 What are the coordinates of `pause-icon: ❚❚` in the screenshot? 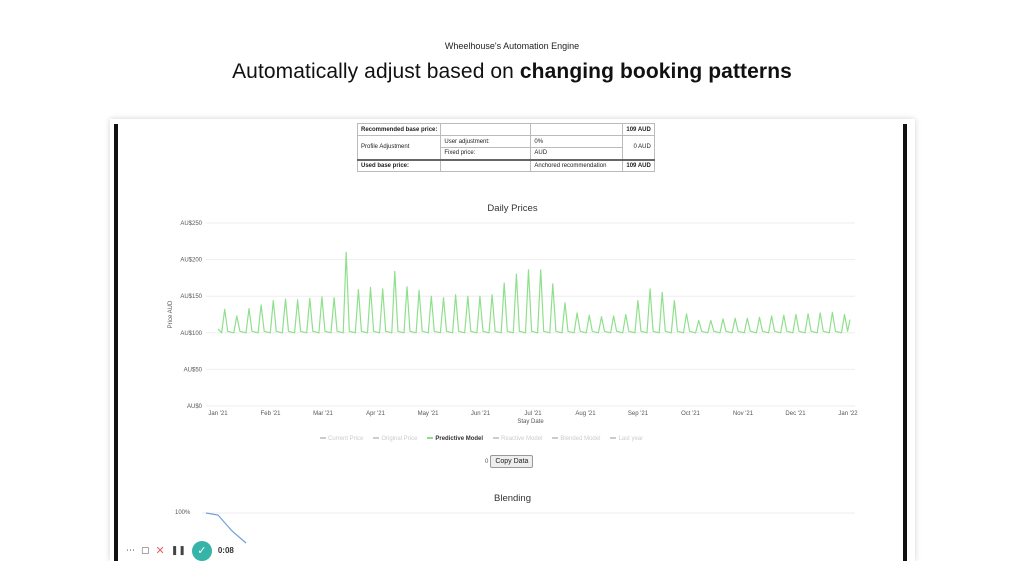 It's located at (178, 550).